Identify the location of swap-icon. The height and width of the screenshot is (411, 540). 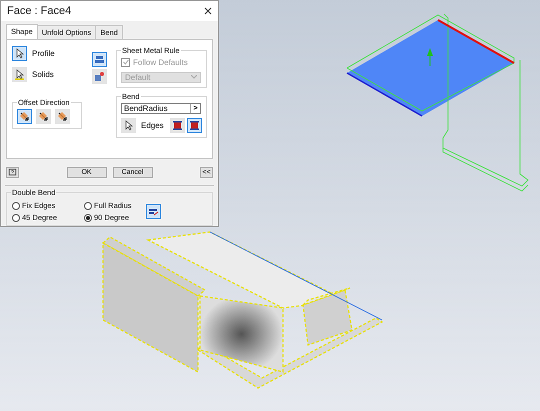
(99, 76).